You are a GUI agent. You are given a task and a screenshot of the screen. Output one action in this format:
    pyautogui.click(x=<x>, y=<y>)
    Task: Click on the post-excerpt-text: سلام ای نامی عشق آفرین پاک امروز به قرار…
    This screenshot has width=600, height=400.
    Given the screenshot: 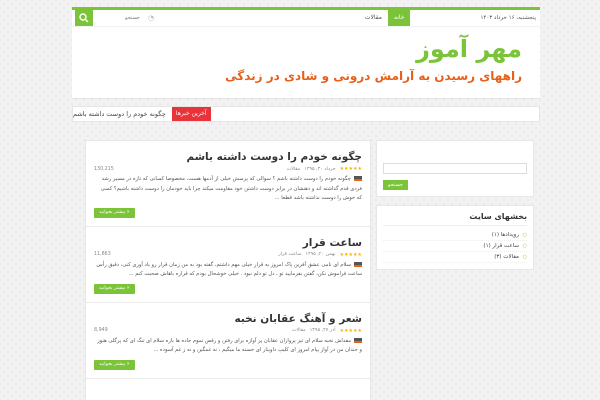 What is the action you would take?
    pyautogui.click(x=229, y=269)
    